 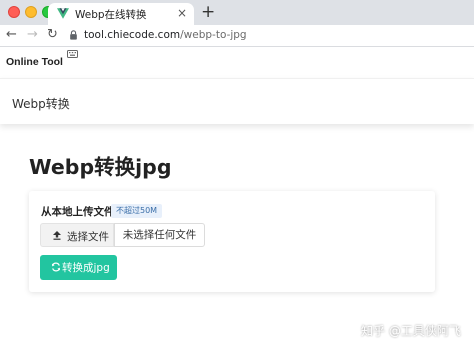 What do you see at coordinates (72, 54) in the screenshot?
I see `keyboard-icon` at bounding box center [72, 54].